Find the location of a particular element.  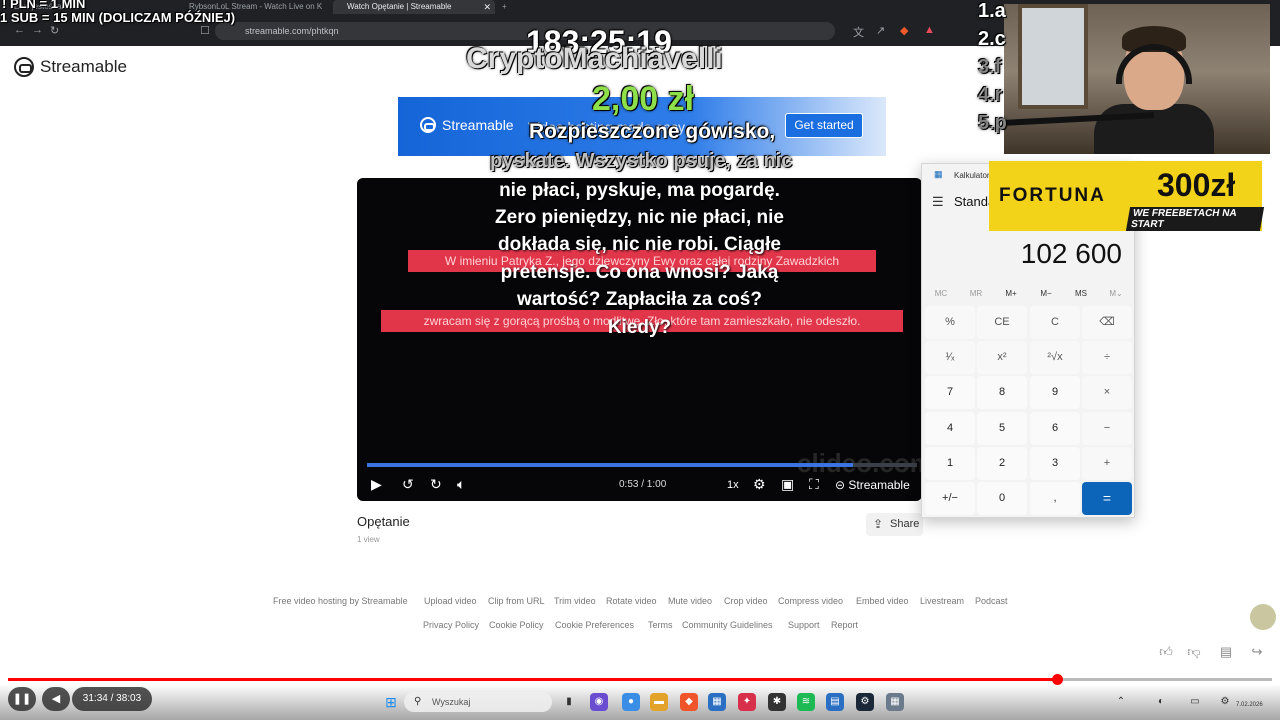

tray-icon: ◐ is located at coordinates (1161, 702).